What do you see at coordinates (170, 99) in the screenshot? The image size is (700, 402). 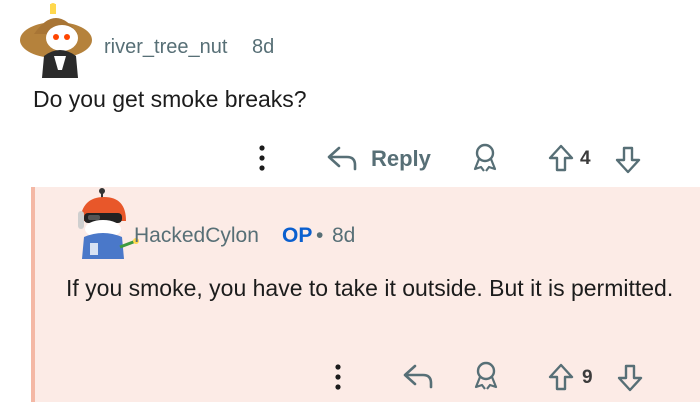 I see `comment-body: Do you get smoke breaks?` at bounding box center [170, 99].